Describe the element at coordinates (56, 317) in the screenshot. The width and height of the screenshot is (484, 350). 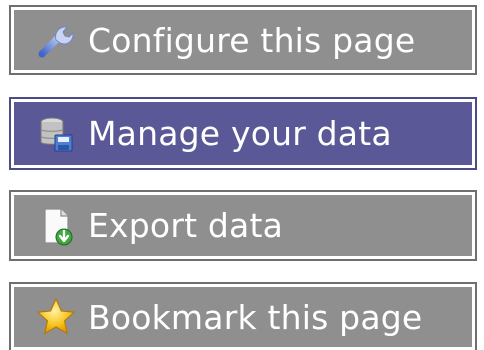
I see `star-icon` at that location.